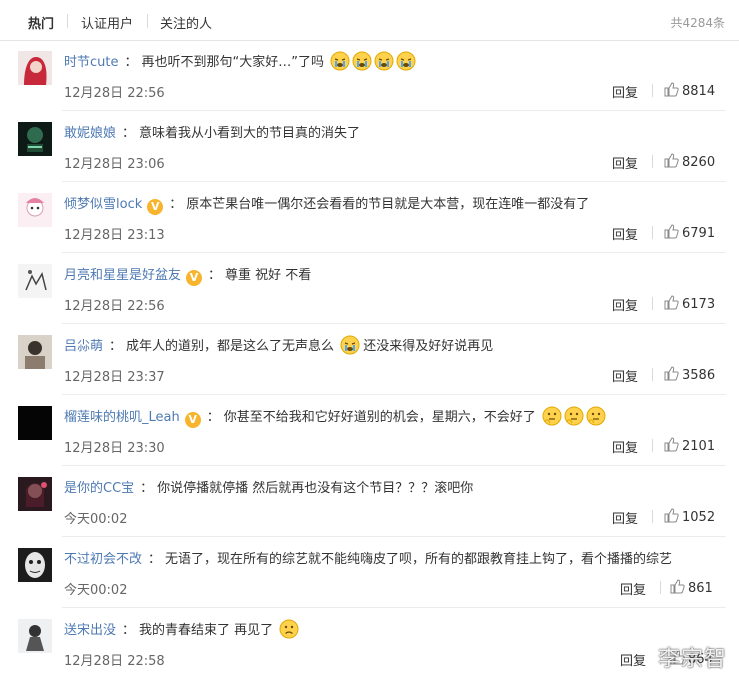  I want to click on like-button: 6173, so click(689, 303).